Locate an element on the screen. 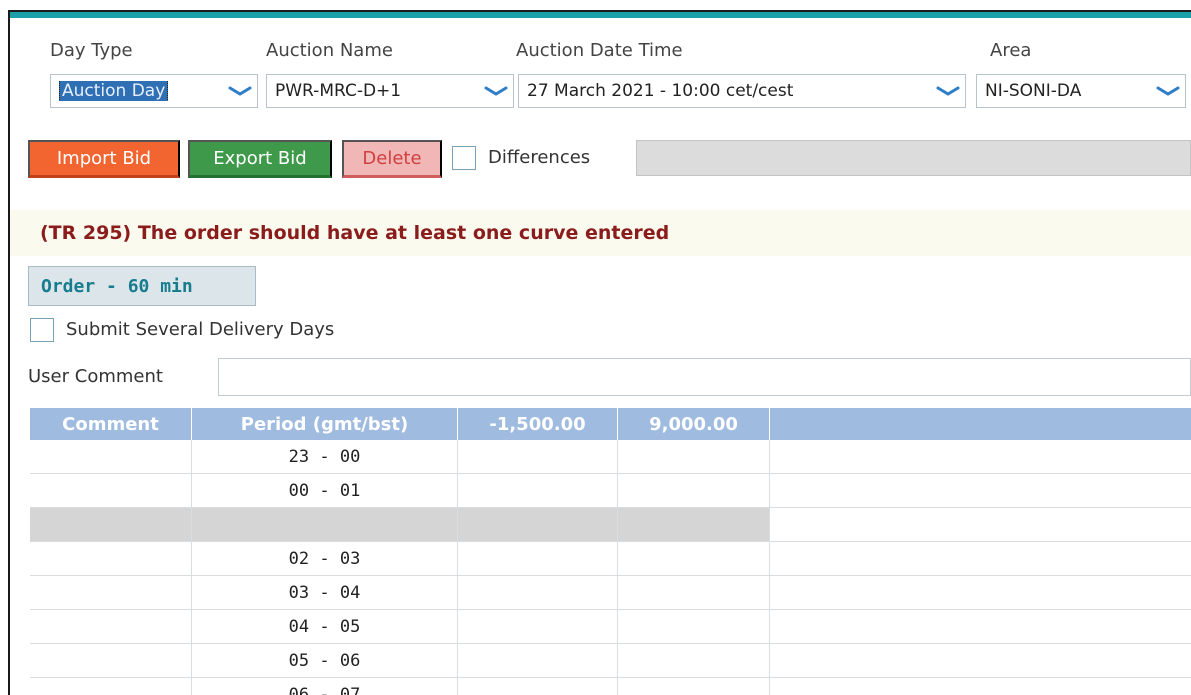 The image size is (1191, 695). user-comment-label: User Comment is located at coordinates (95, 376).